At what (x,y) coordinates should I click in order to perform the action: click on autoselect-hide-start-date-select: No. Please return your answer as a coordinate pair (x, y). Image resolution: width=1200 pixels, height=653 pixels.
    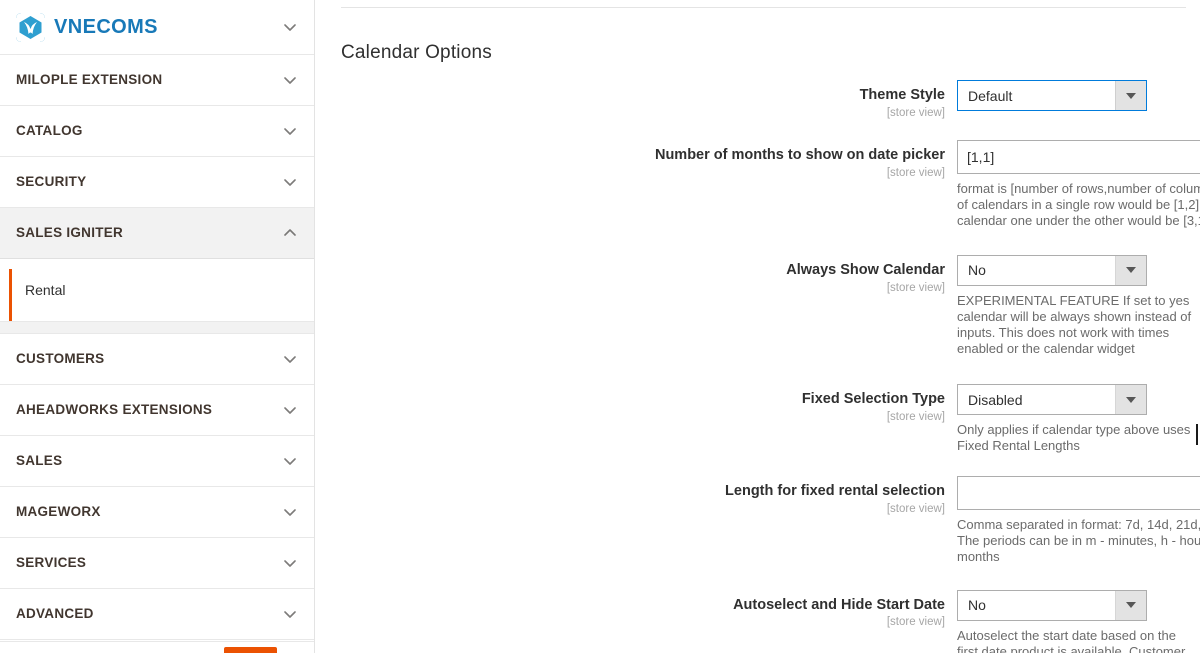
    Looking at the image, I should click on (1052, 605).